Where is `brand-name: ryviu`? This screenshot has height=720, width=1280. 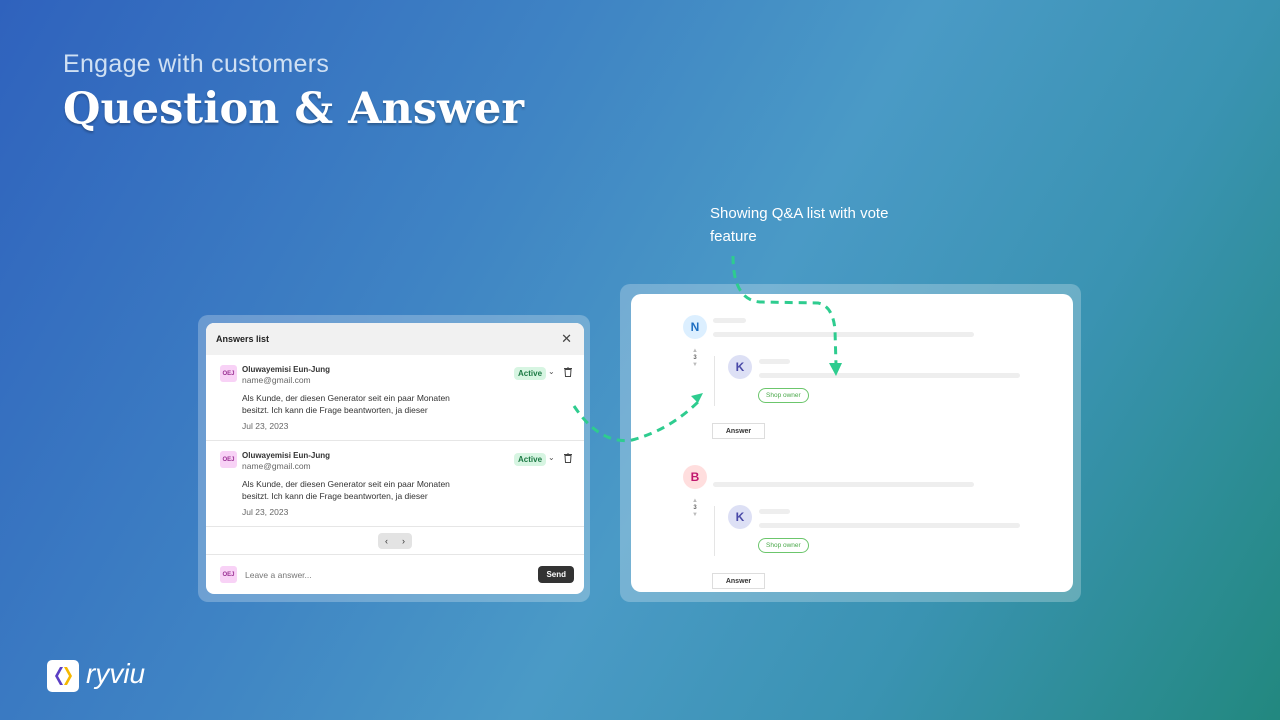
brand-name: ryviu is located at coordinates (116, 673).